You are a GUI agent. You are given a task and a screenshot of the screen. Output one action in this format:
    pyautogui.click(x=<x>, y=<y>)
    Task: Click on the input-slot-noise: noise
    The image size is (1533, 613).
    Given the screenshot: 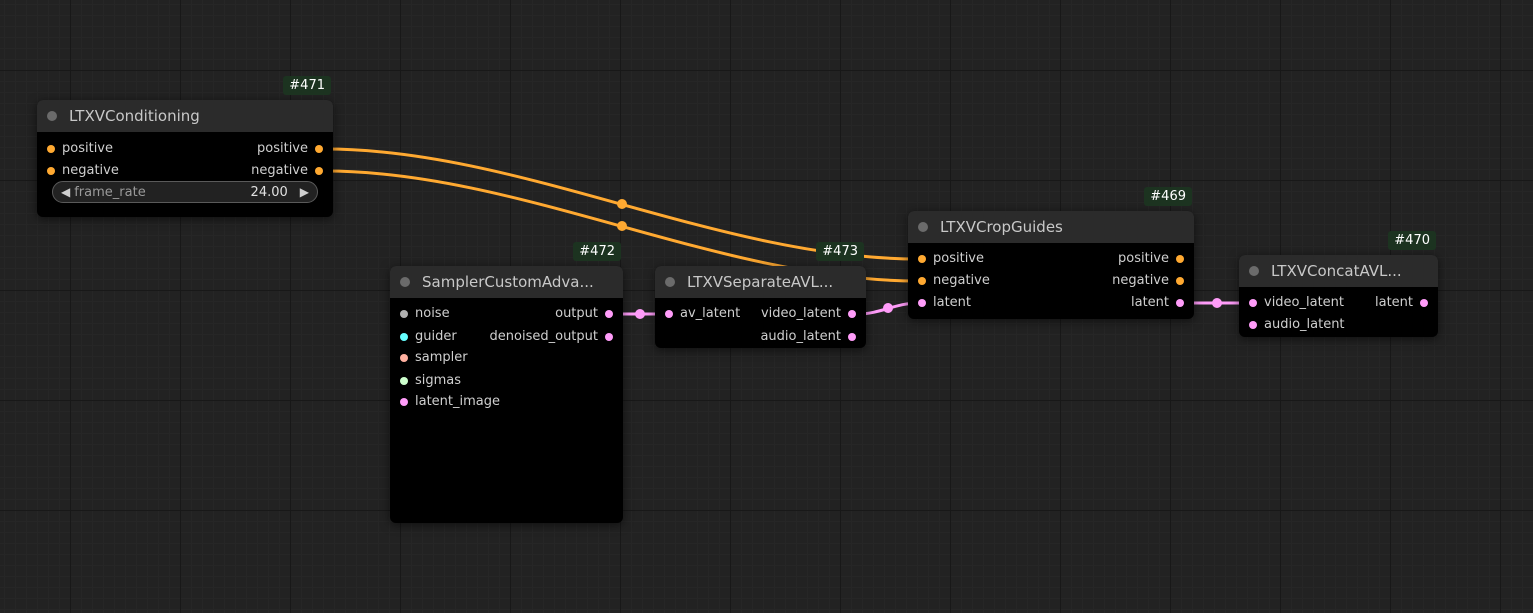 What is the action you would take?
    pyautogui.click(x=425, y=314)
    